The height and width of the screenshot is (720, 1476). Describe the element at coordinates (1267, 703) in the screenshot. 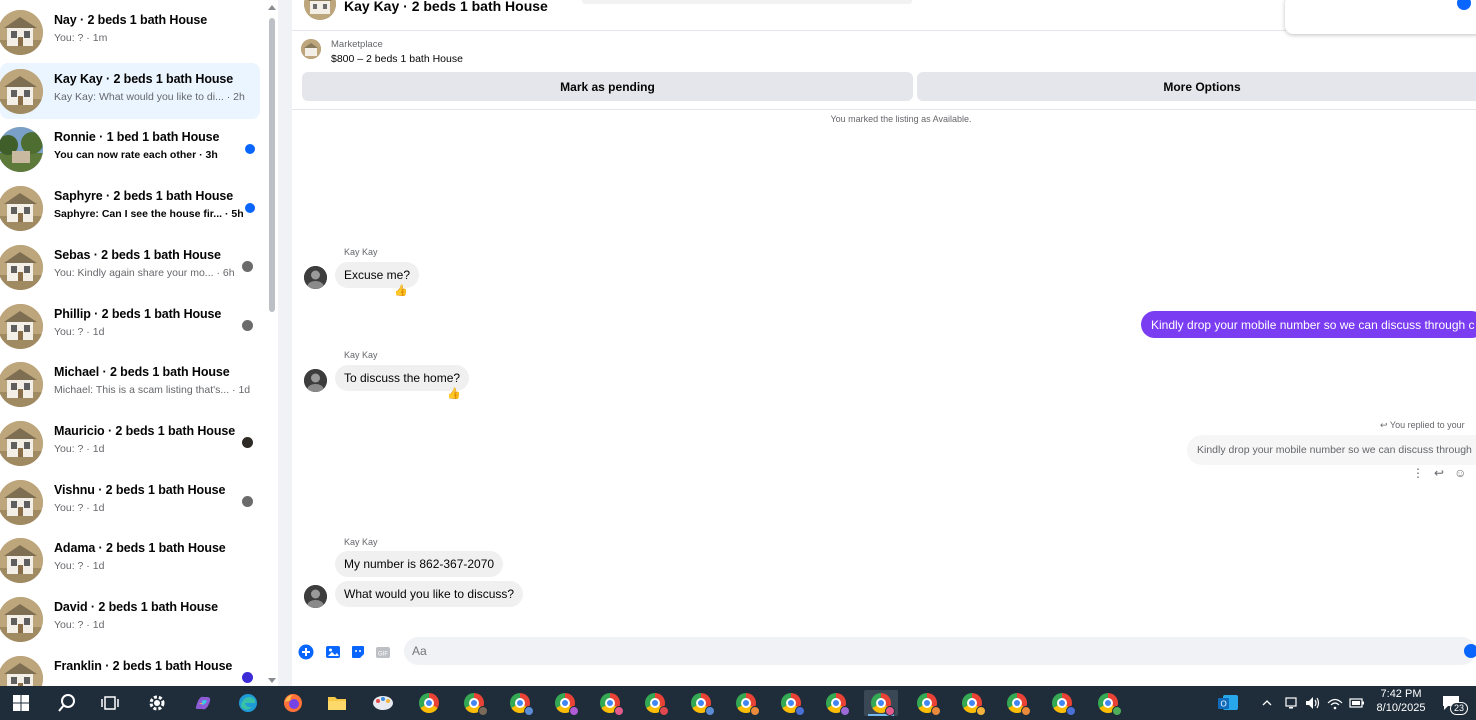

I see `tray-overflow-chevron-icon` at that location.